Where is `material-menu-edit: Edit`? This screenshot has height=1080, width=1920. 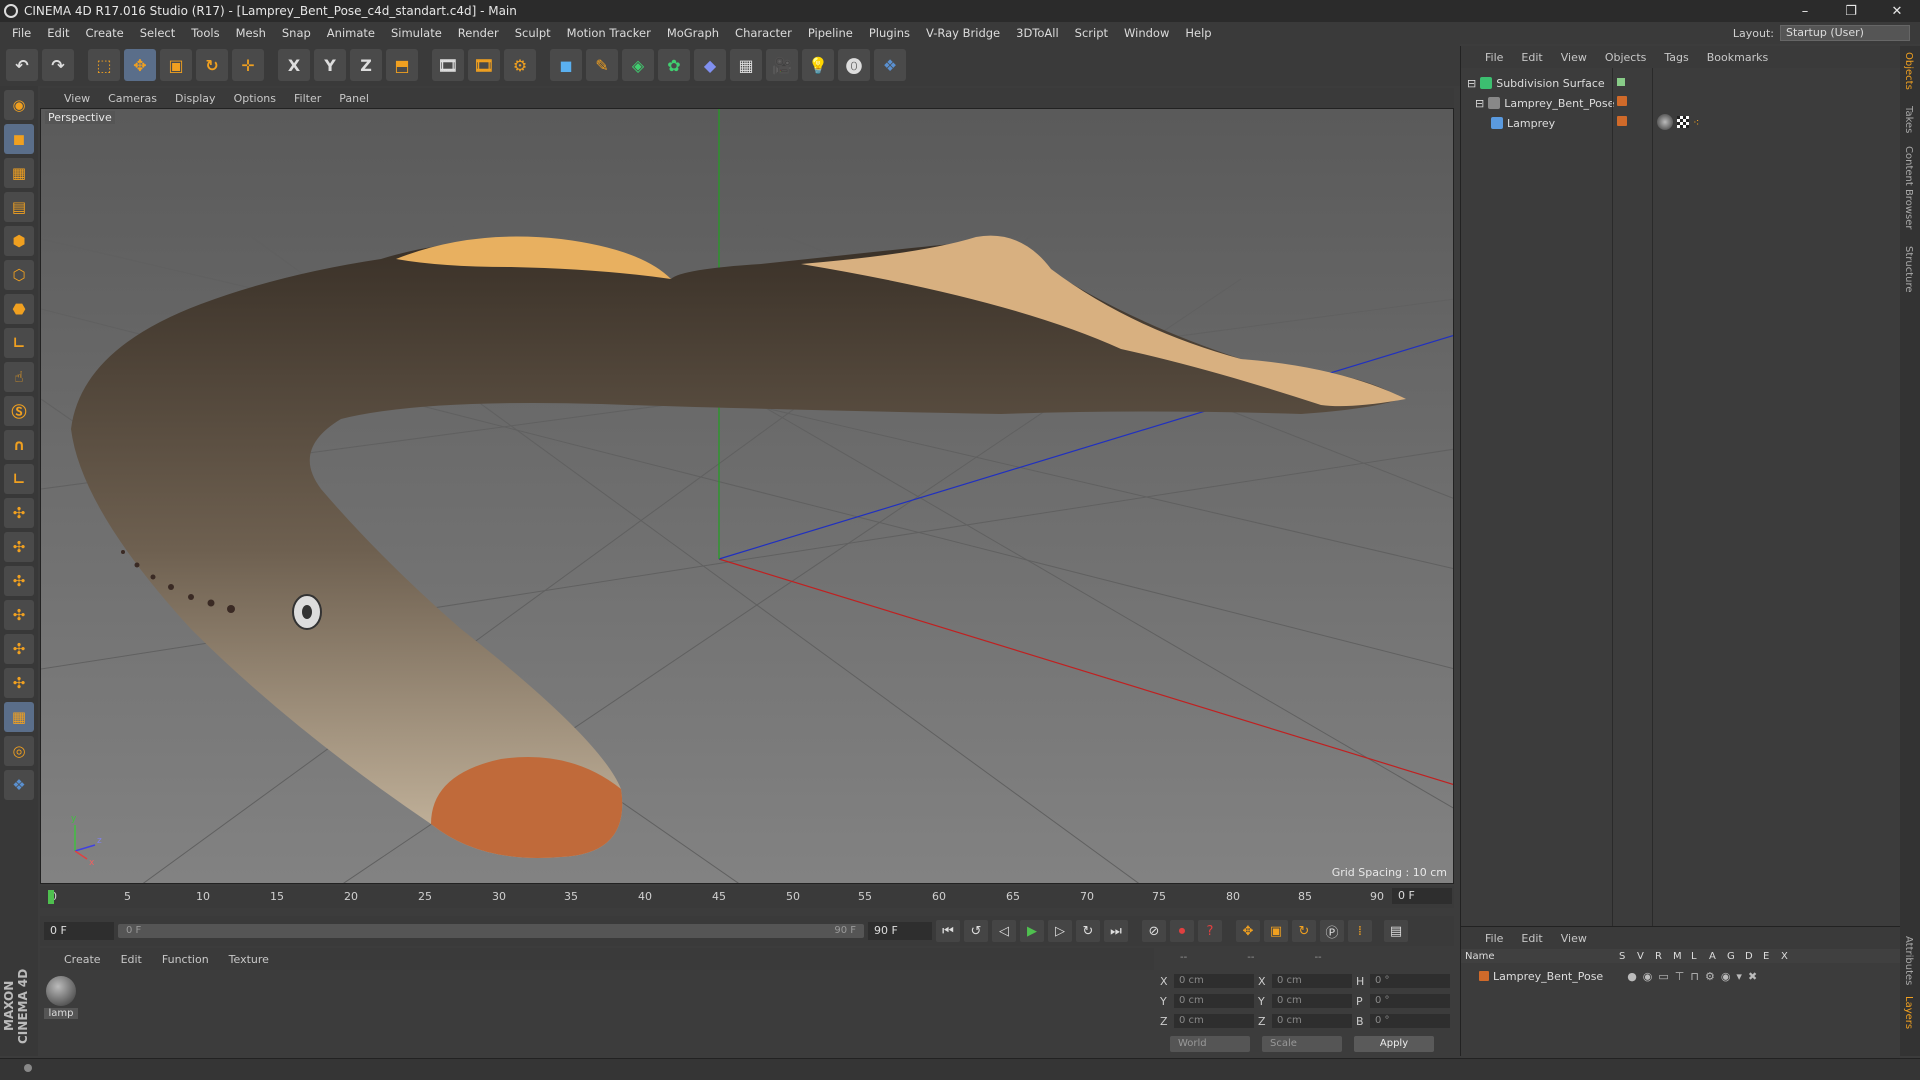 material-menu-edit: Edit is located at coordinates (131, 959).